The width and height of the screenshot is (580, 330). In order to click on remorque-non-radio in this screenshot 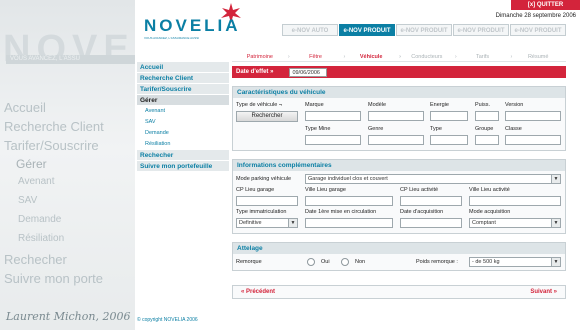, I will do `click(345, 262)`.